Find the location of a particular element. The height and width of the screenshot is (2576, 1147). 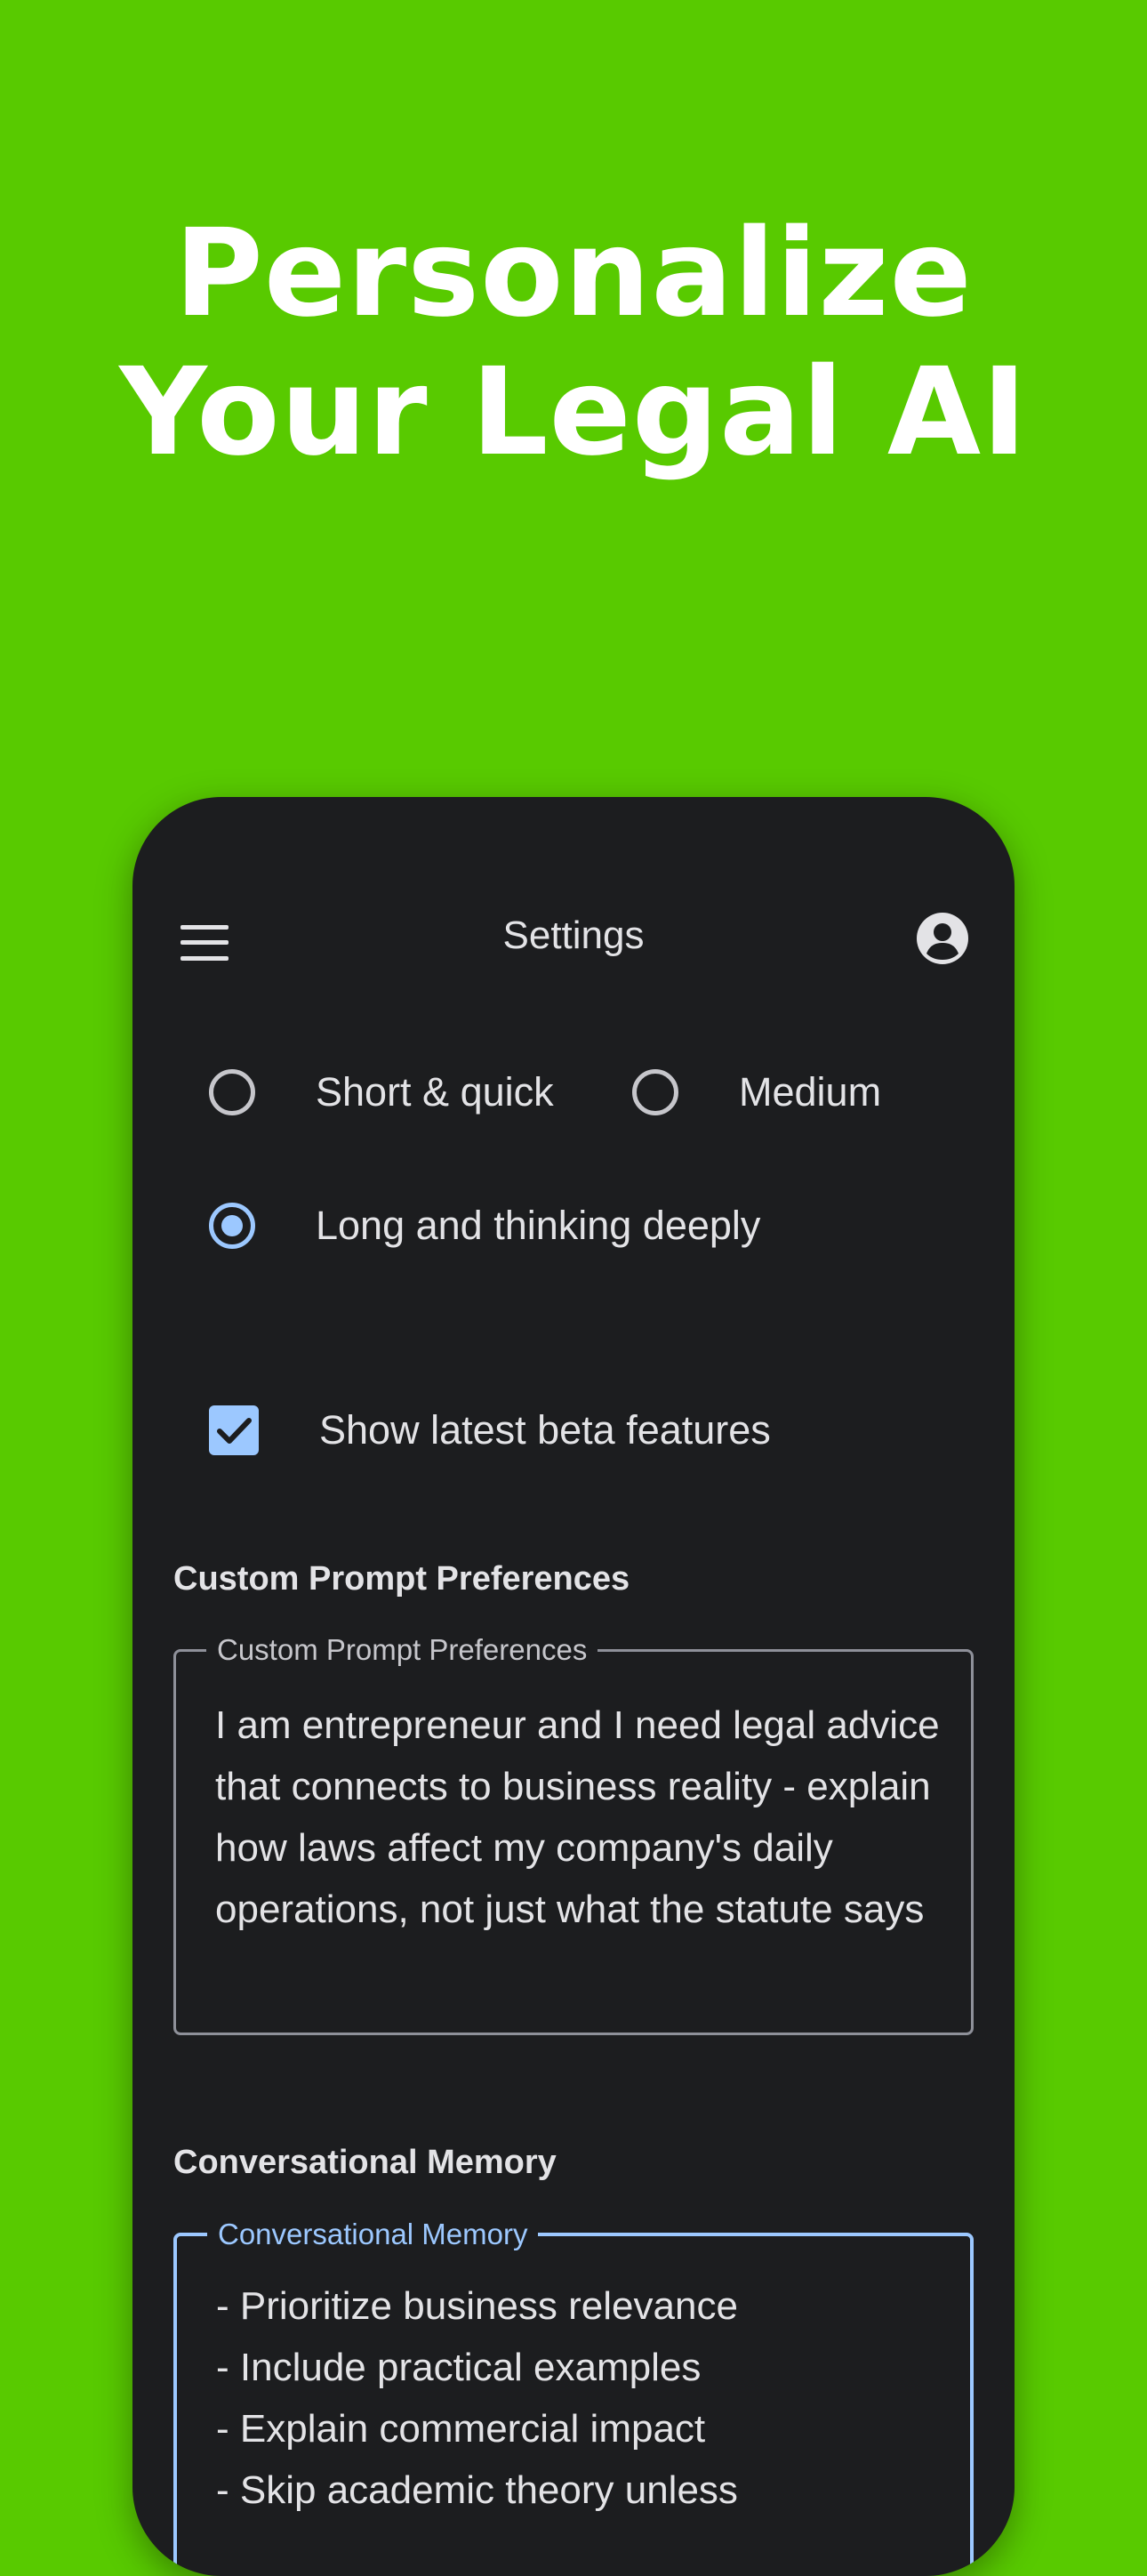

radio-long-deep is located at coordinates (232, 1226).